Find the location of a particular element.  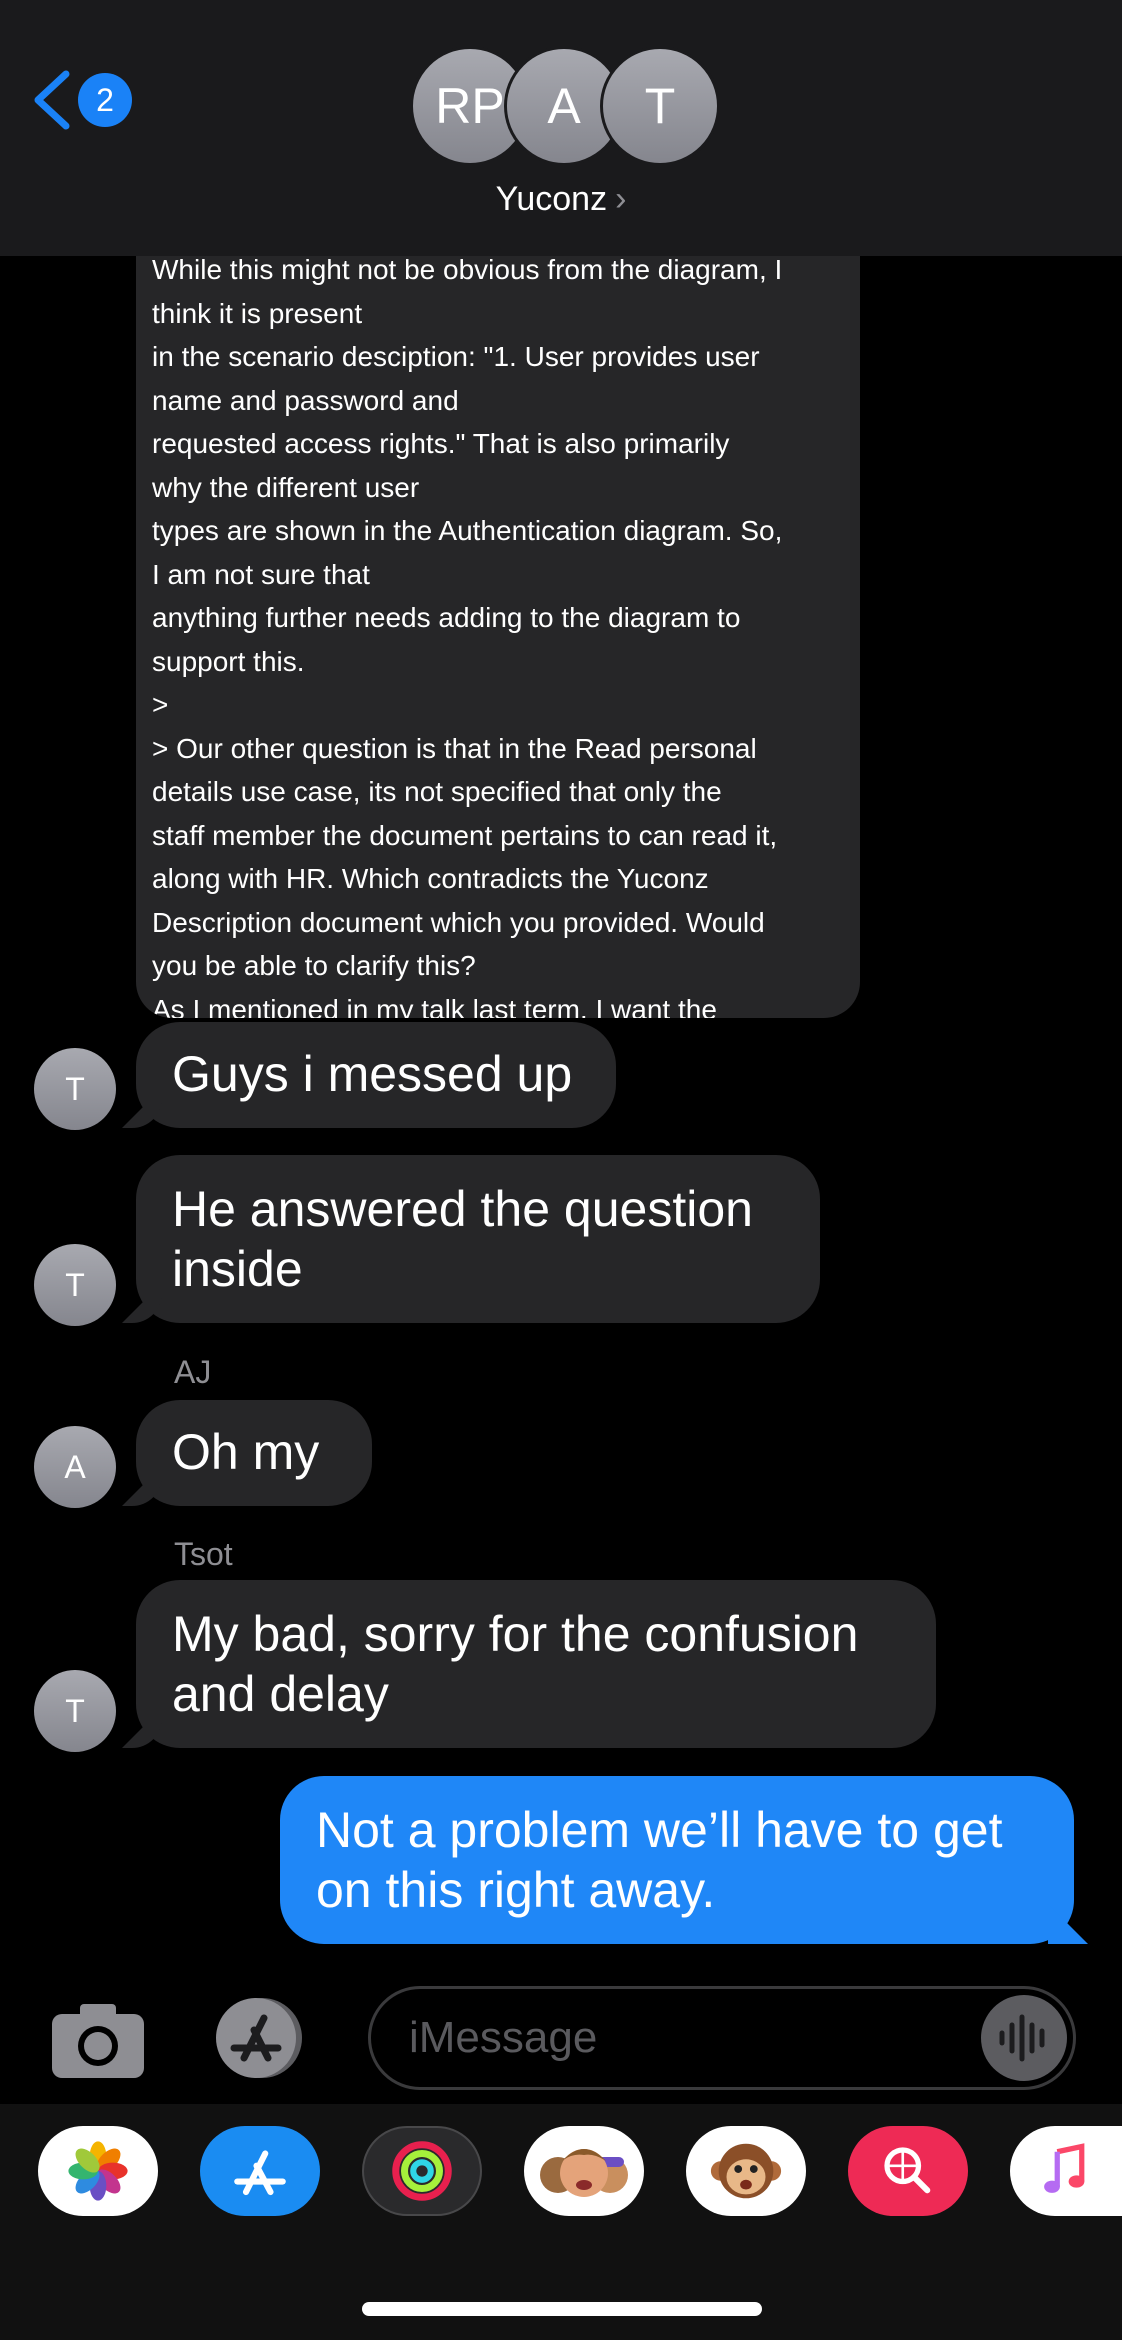

app-store-button is located at coordinates (260, 2038).